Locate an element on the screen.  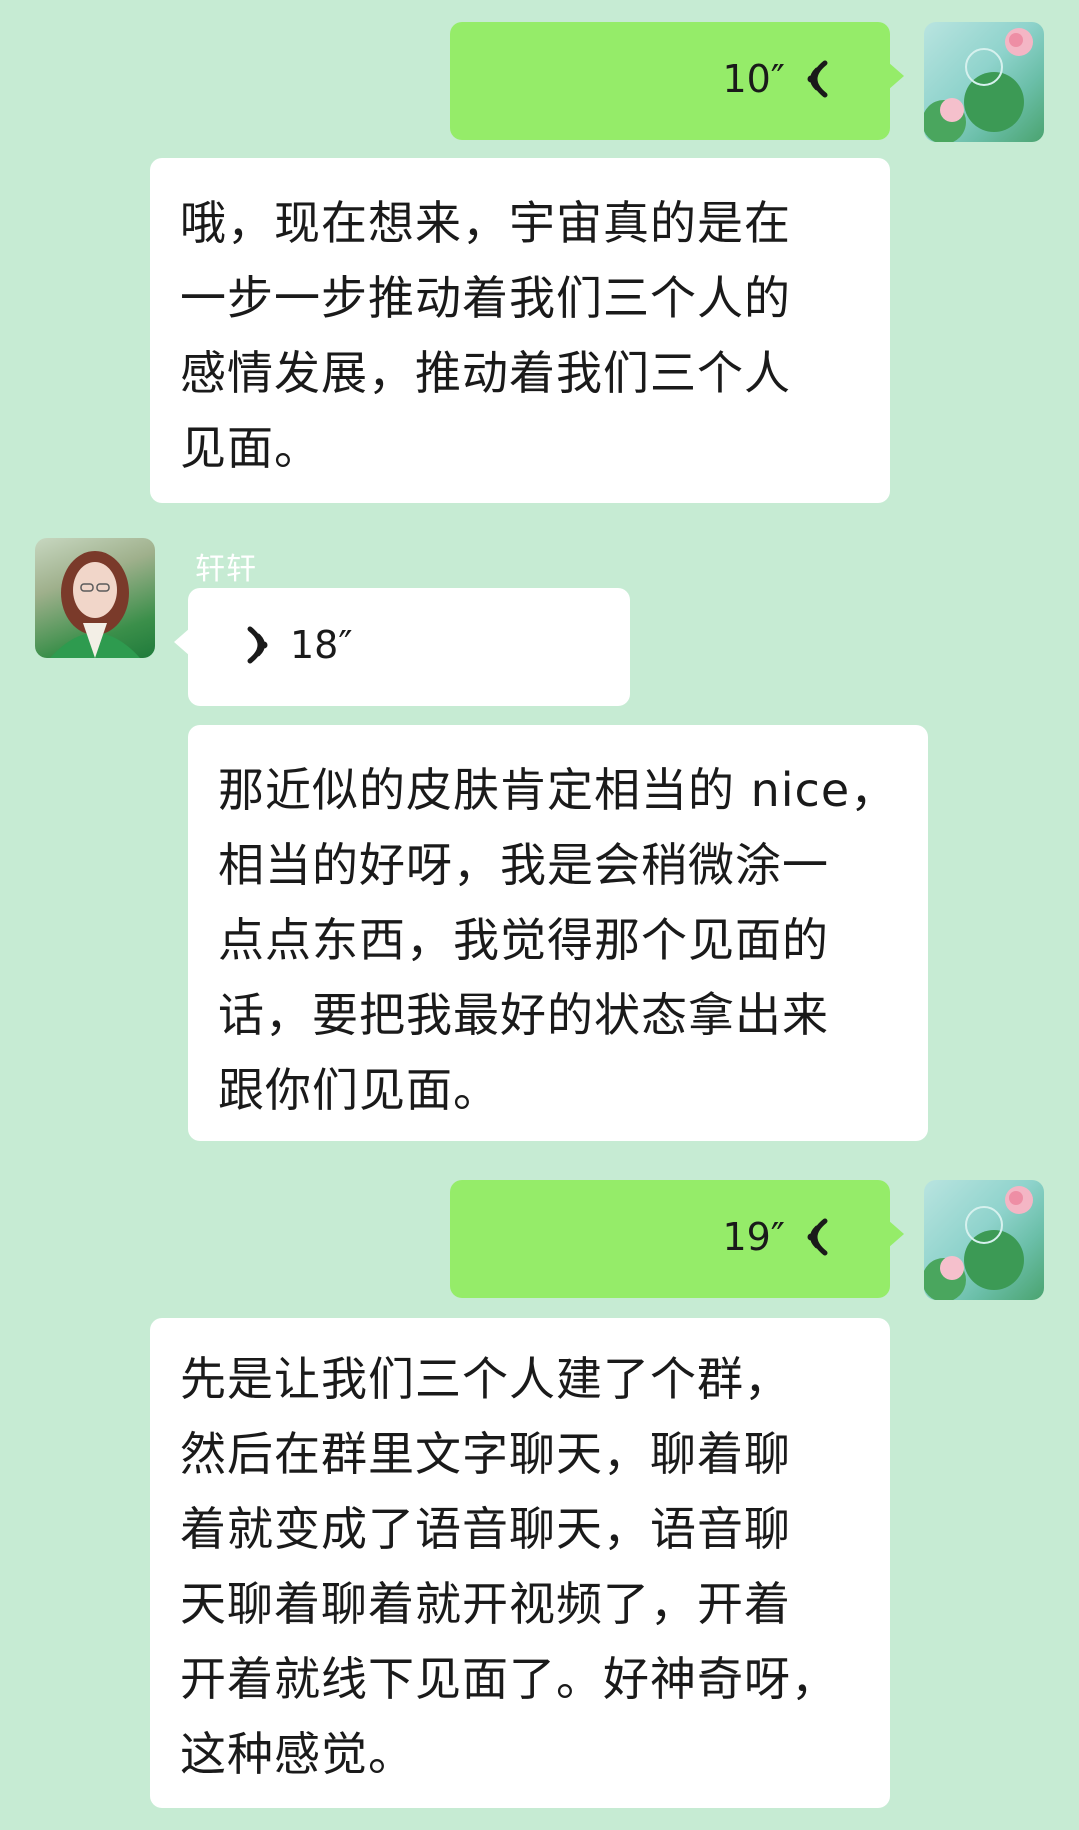
voice-duration: 10″ is located at coordinates (753, 79).